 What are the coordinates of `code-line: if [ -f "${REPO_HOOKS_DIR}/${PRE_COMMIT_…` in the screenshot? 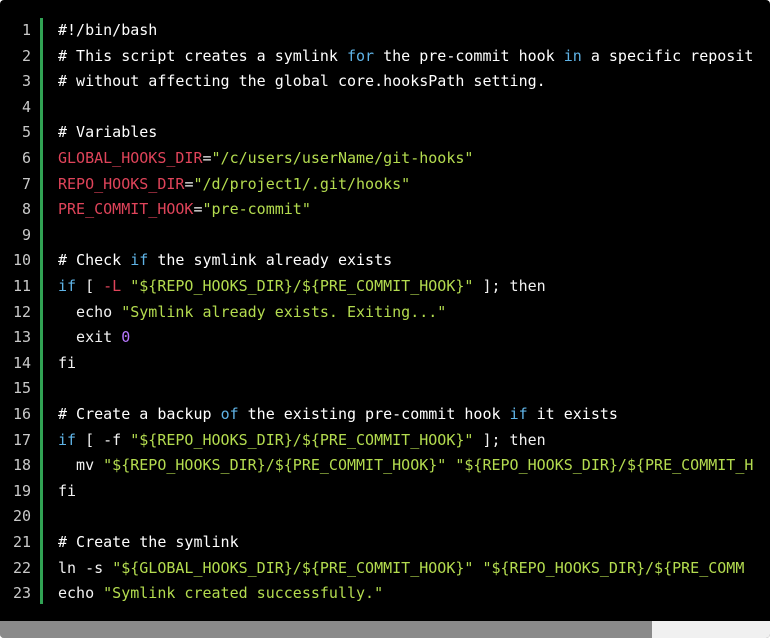 It's located at (302, 441).